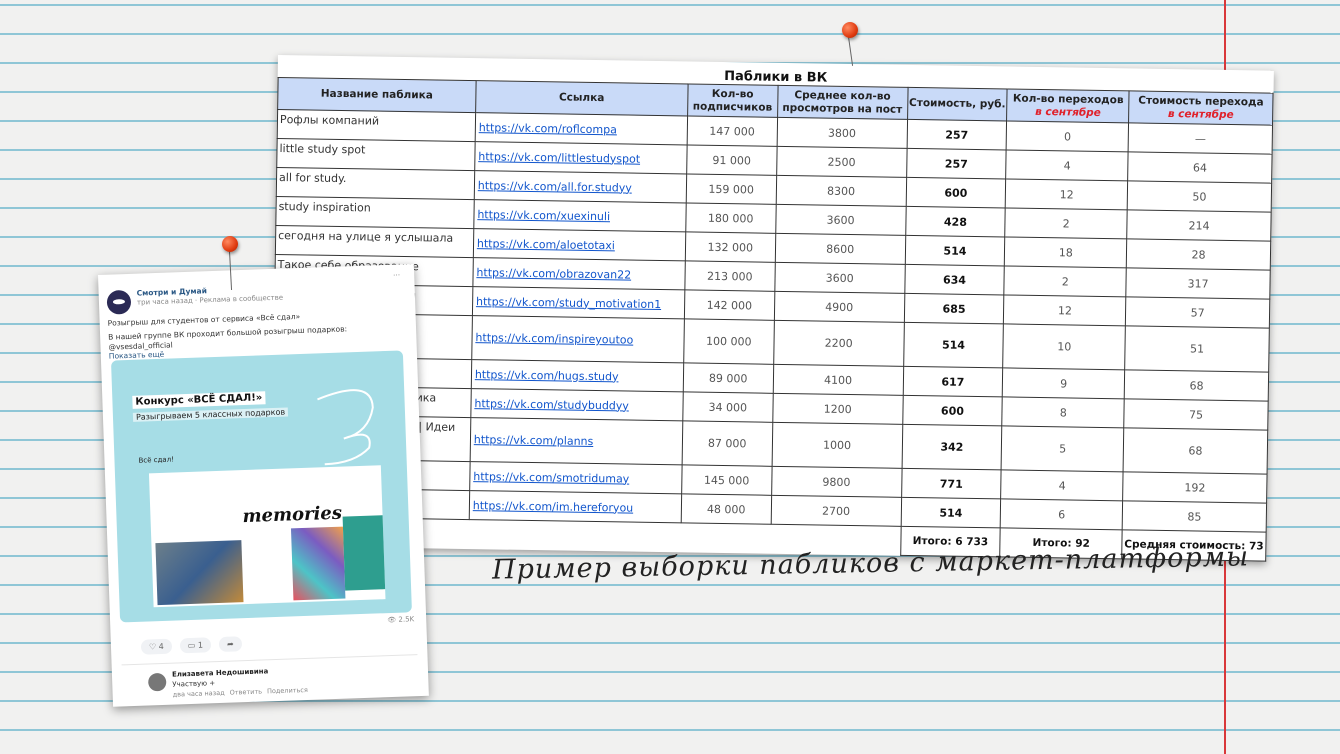 Image resolution: width=1340 pixels, height=754 pixels. I want to click on post-time: три часа назад, so click(164, 301).